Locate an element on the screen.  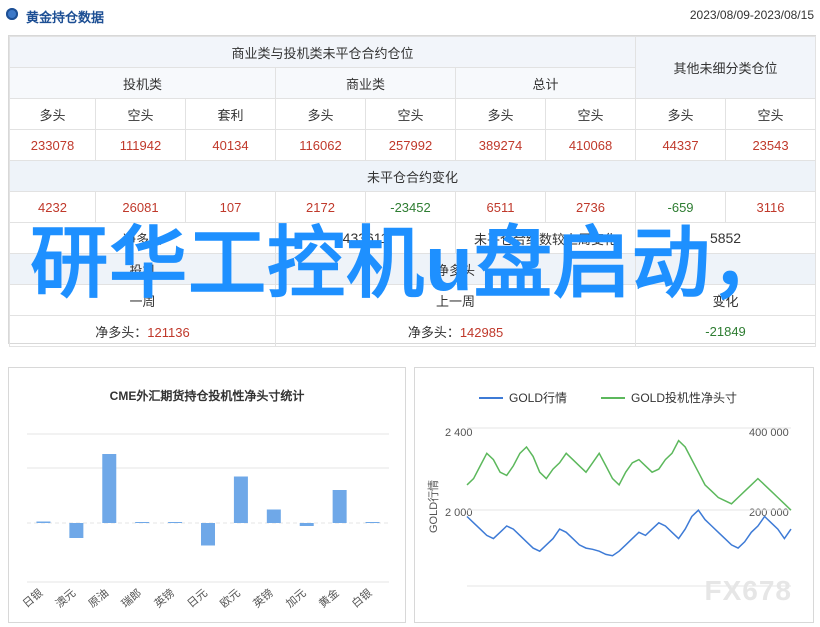
bar-tick-label: 白银 is located at coordinates (362, 598).